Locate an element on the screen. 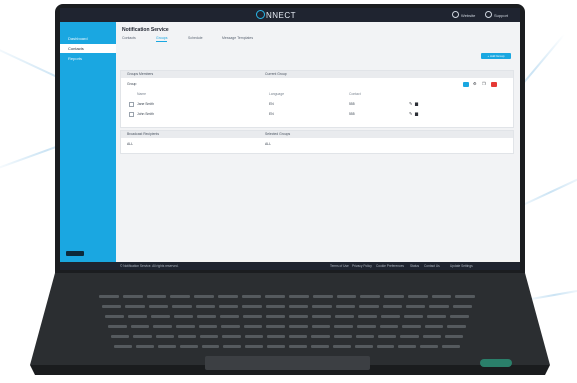  add-group-button: + Add Group is located at coordinates (496, 56).